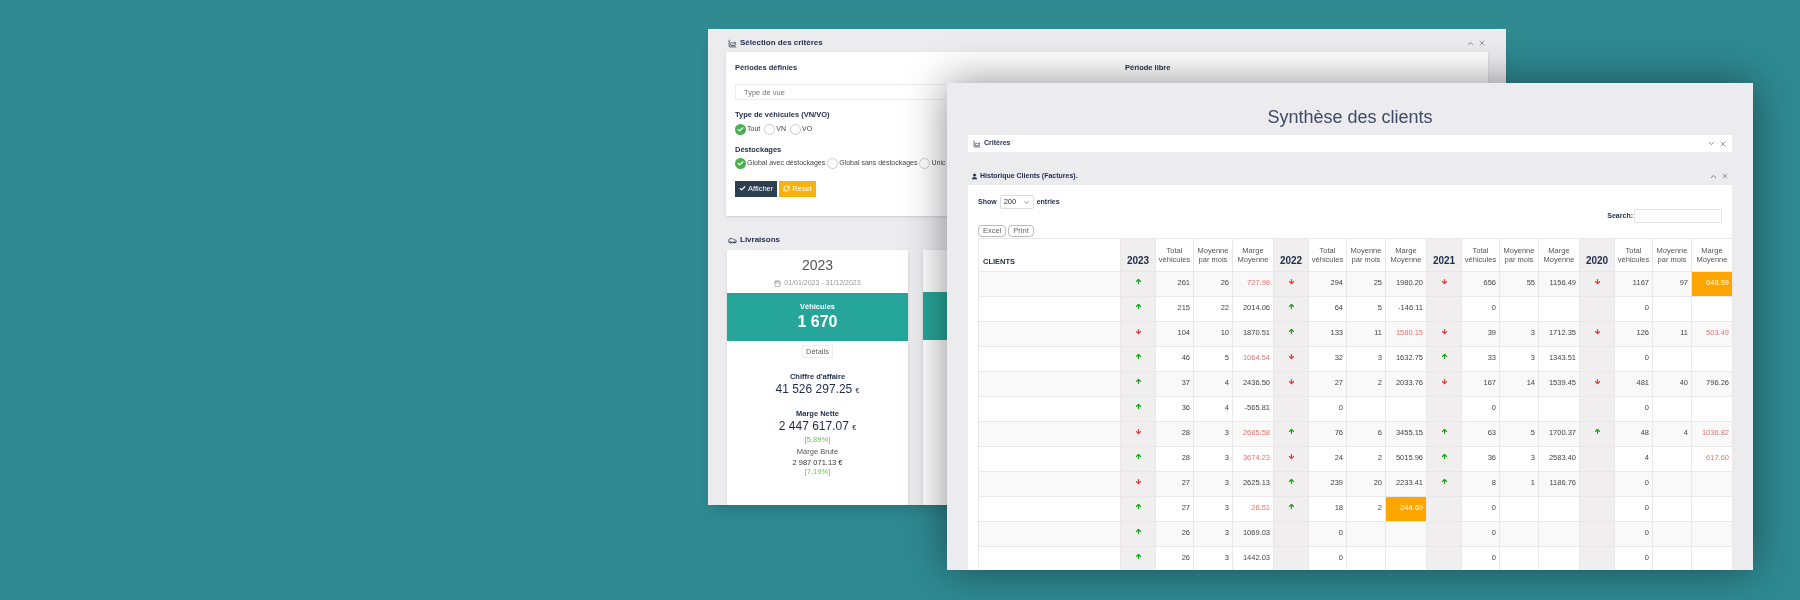 The image size is (1800, 600). I want to click on refresh-icon, so click(787, 189).